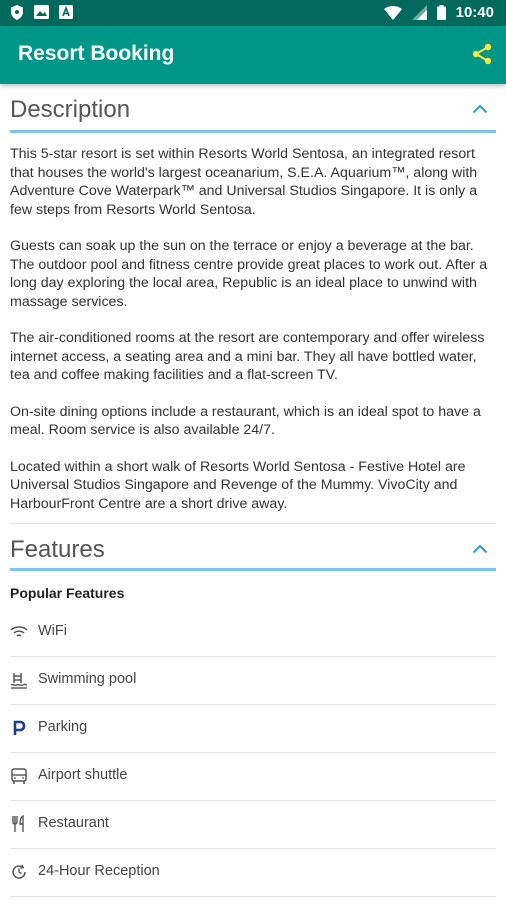  What do you see at coordinates (253, 55) in the screenshot?
I see `app-bar: Resort Booking` at bounding box center [253, 55].